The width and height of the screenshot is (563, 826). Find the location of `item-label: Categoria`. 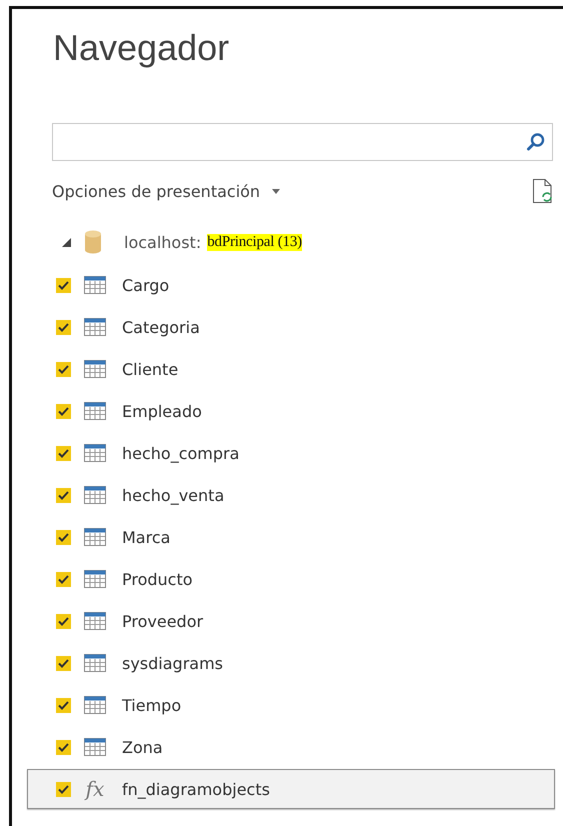

item-label: Categoria is located at coordinates (161, 327).